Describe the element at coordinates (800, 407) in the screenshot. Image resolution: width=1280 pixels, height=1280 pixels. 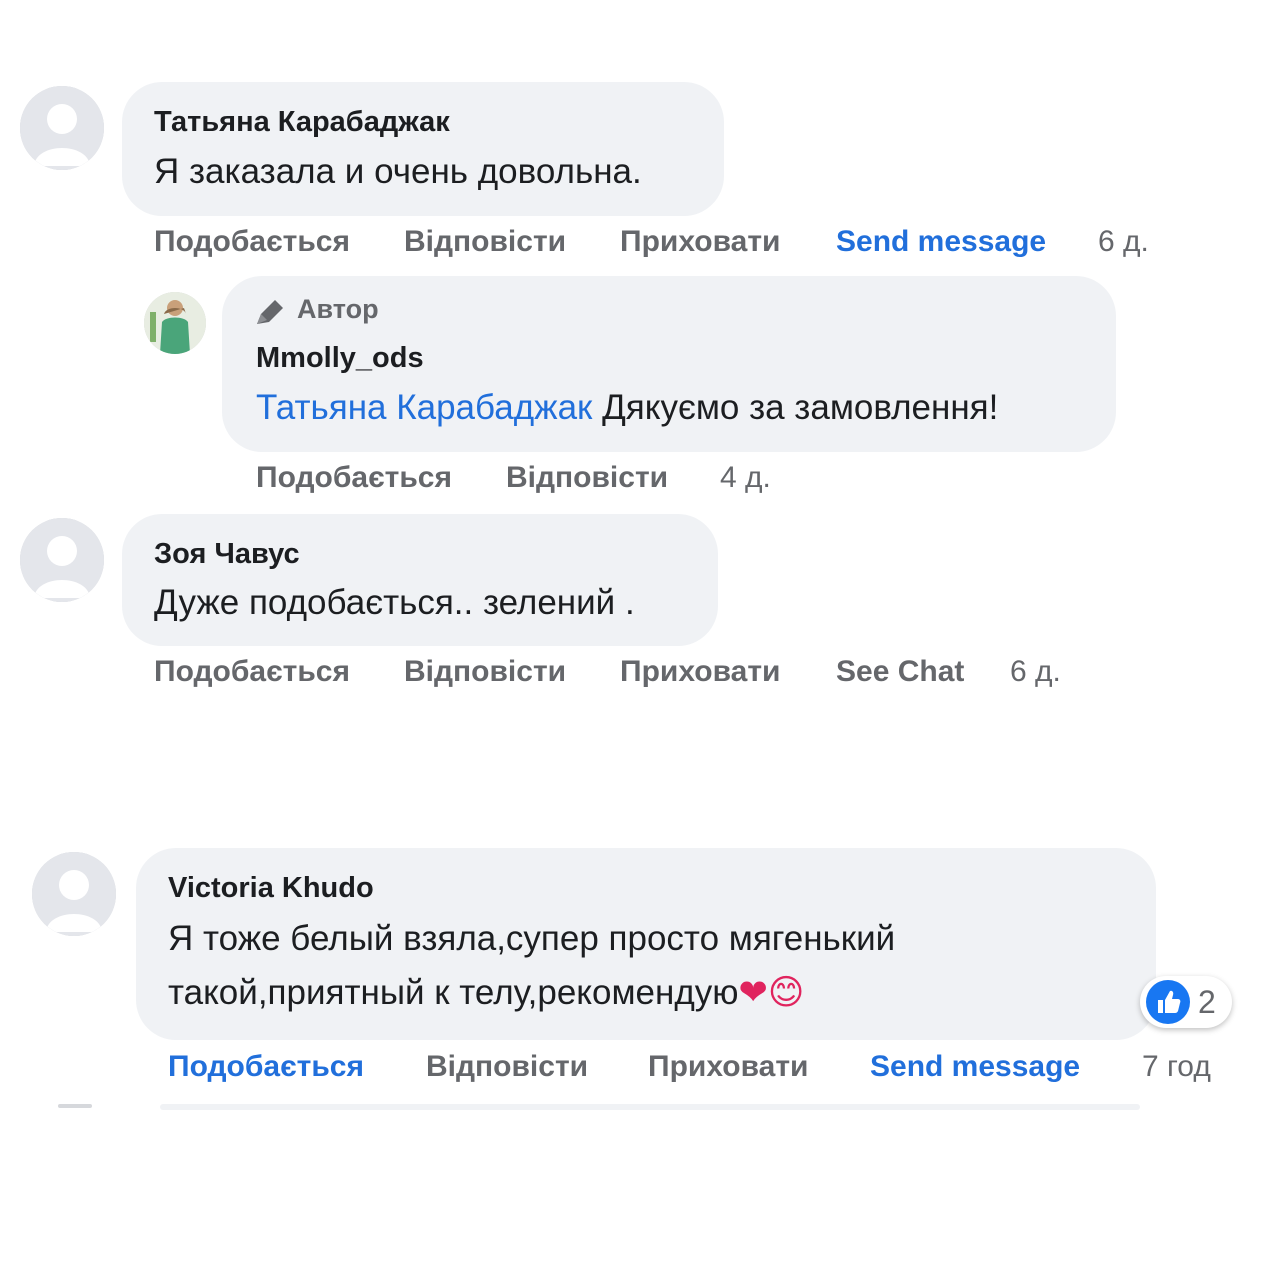
I see `reply-text: Дякуємо за замовлення!` at that location.